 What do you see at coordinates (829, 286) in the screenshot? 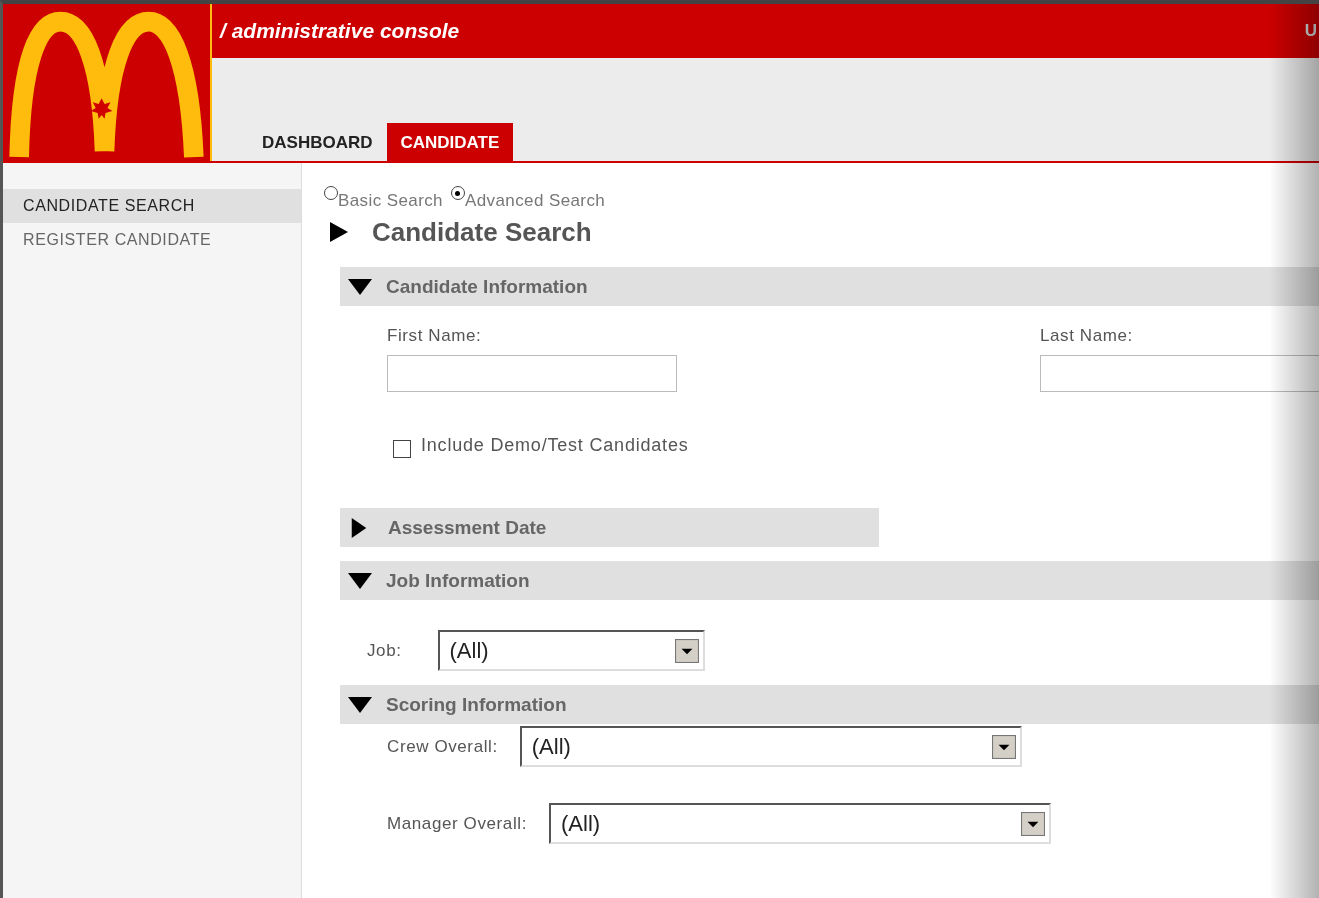
I see `section-header: Candidate Information` at bounding box center [829, 286].